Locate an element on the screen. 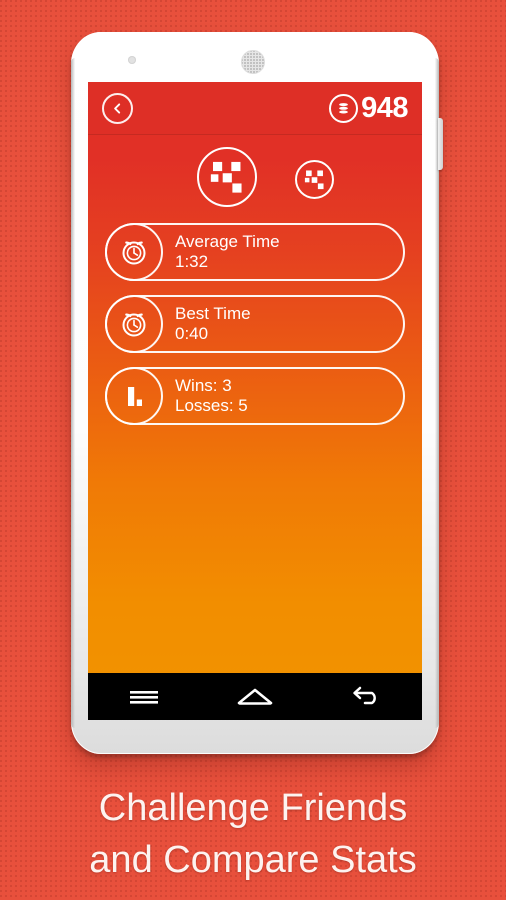  phone-edge-left is located at coordinates (73, 393).